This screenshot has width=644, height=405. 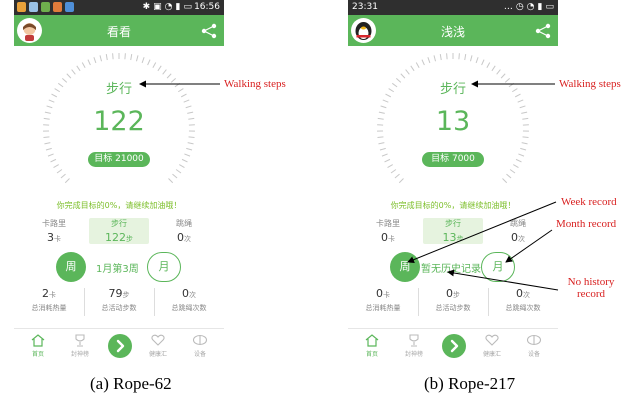 What do you see at coordinates (503, 280) in the screenshot?
I see `arrow-no-history` at bounding box center [503, 280].